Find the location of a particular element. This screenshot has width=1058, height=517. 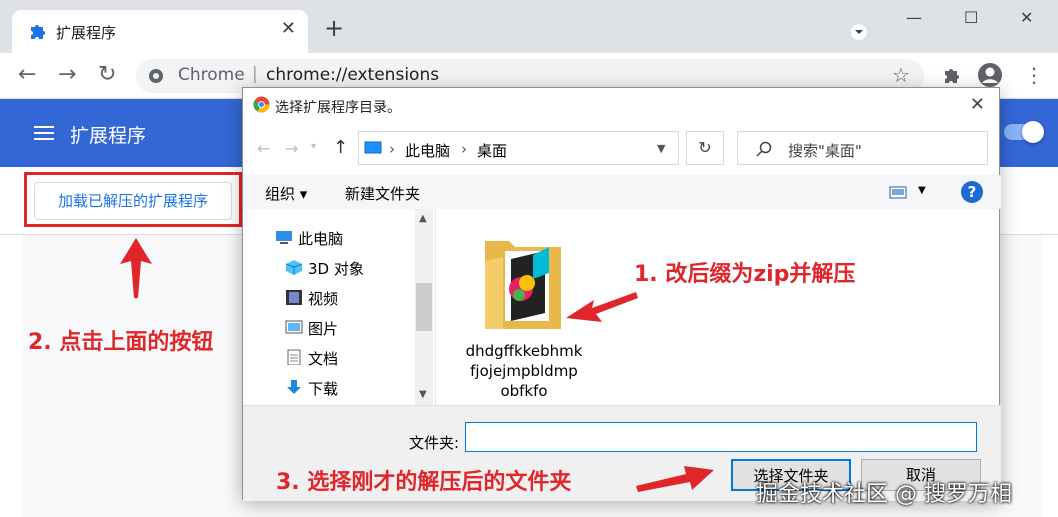

search-icon is located at coordinates (764, 149).